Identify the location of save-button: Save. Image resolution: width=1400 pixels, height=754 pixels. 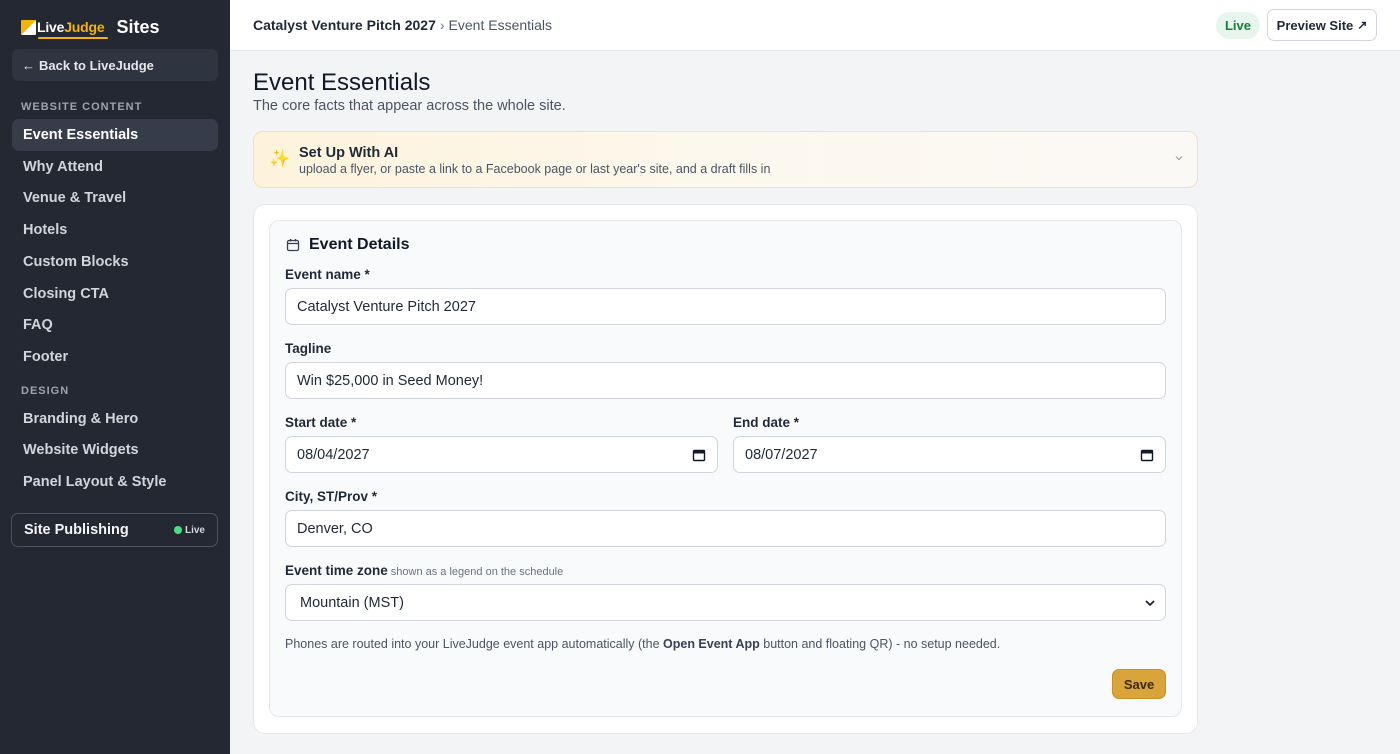
(1139, 684).